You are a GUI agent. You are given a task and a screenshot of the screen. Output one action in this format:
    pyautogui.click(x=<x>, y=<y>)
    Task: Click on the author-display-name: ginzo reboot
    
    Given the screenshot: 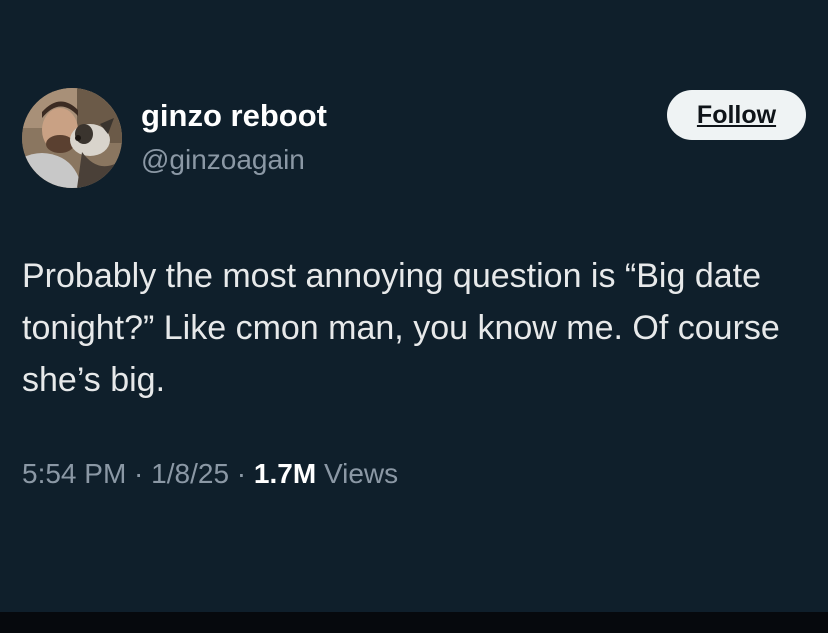 What is the action you would take?
    pyautogui.click(x=234, y=116)
    